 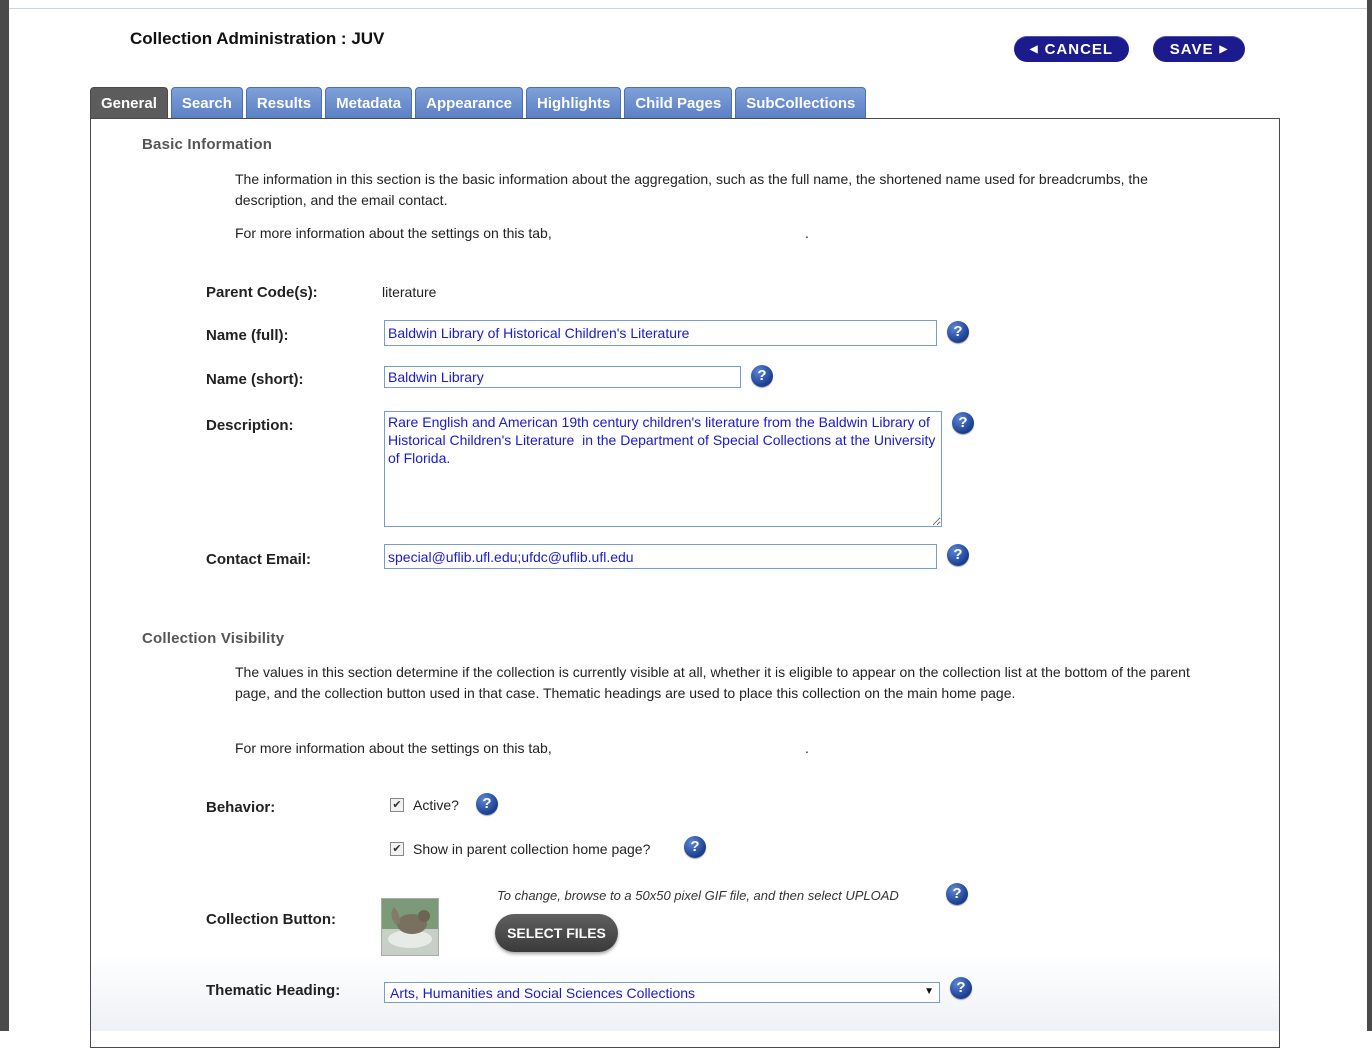 What do you see at coordinates (206, 102) in the screenshot?
I see `tab-search: Search` at bounding box center [206, 102].